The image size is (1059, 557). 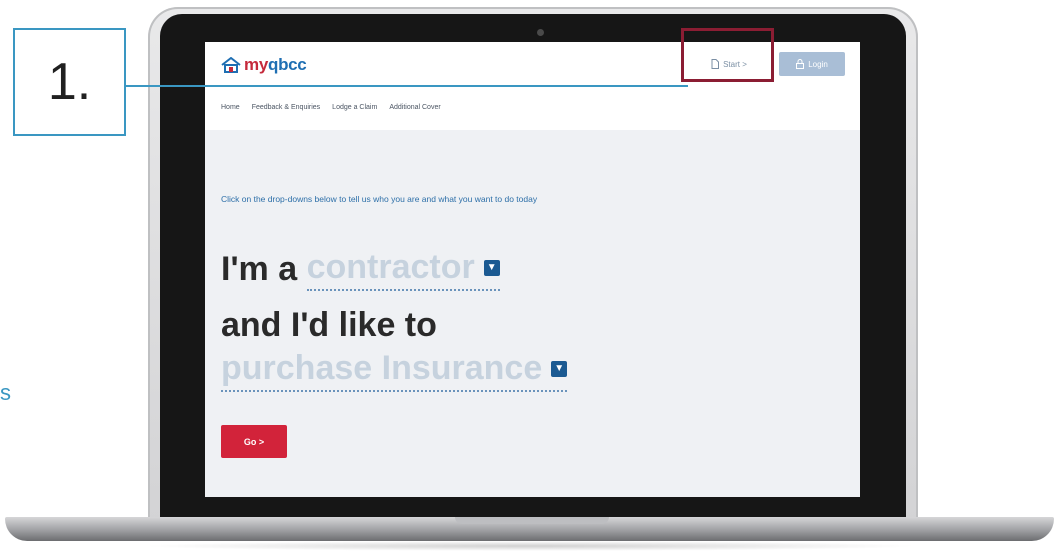 I want to click on role-dropdown-value: contractor, so click(x=390, y=267).